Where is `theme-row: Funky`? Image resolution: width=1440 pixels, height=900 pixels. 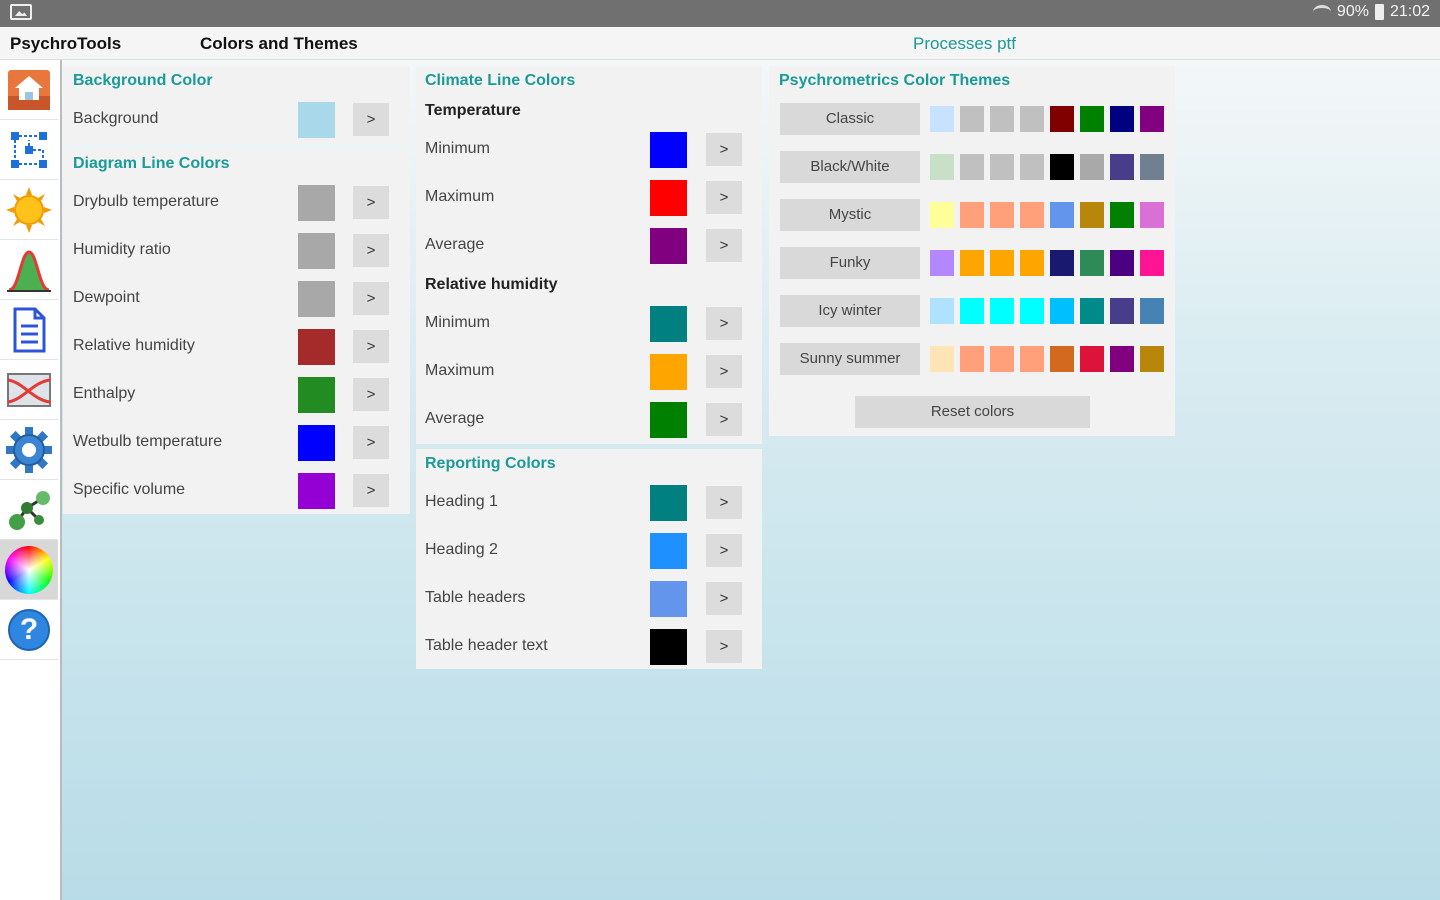
theme-row: Funky is located at coordinates (975, 265).